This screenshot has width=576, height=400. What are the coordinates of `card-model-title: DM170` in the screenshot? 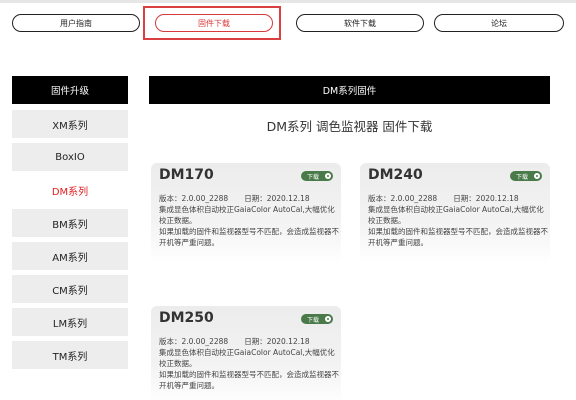 It's located at (186, 175).